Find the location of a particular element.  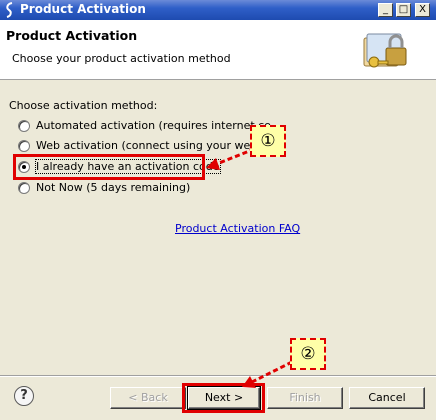

highlight-next-button is located at coordinates (223, 398).